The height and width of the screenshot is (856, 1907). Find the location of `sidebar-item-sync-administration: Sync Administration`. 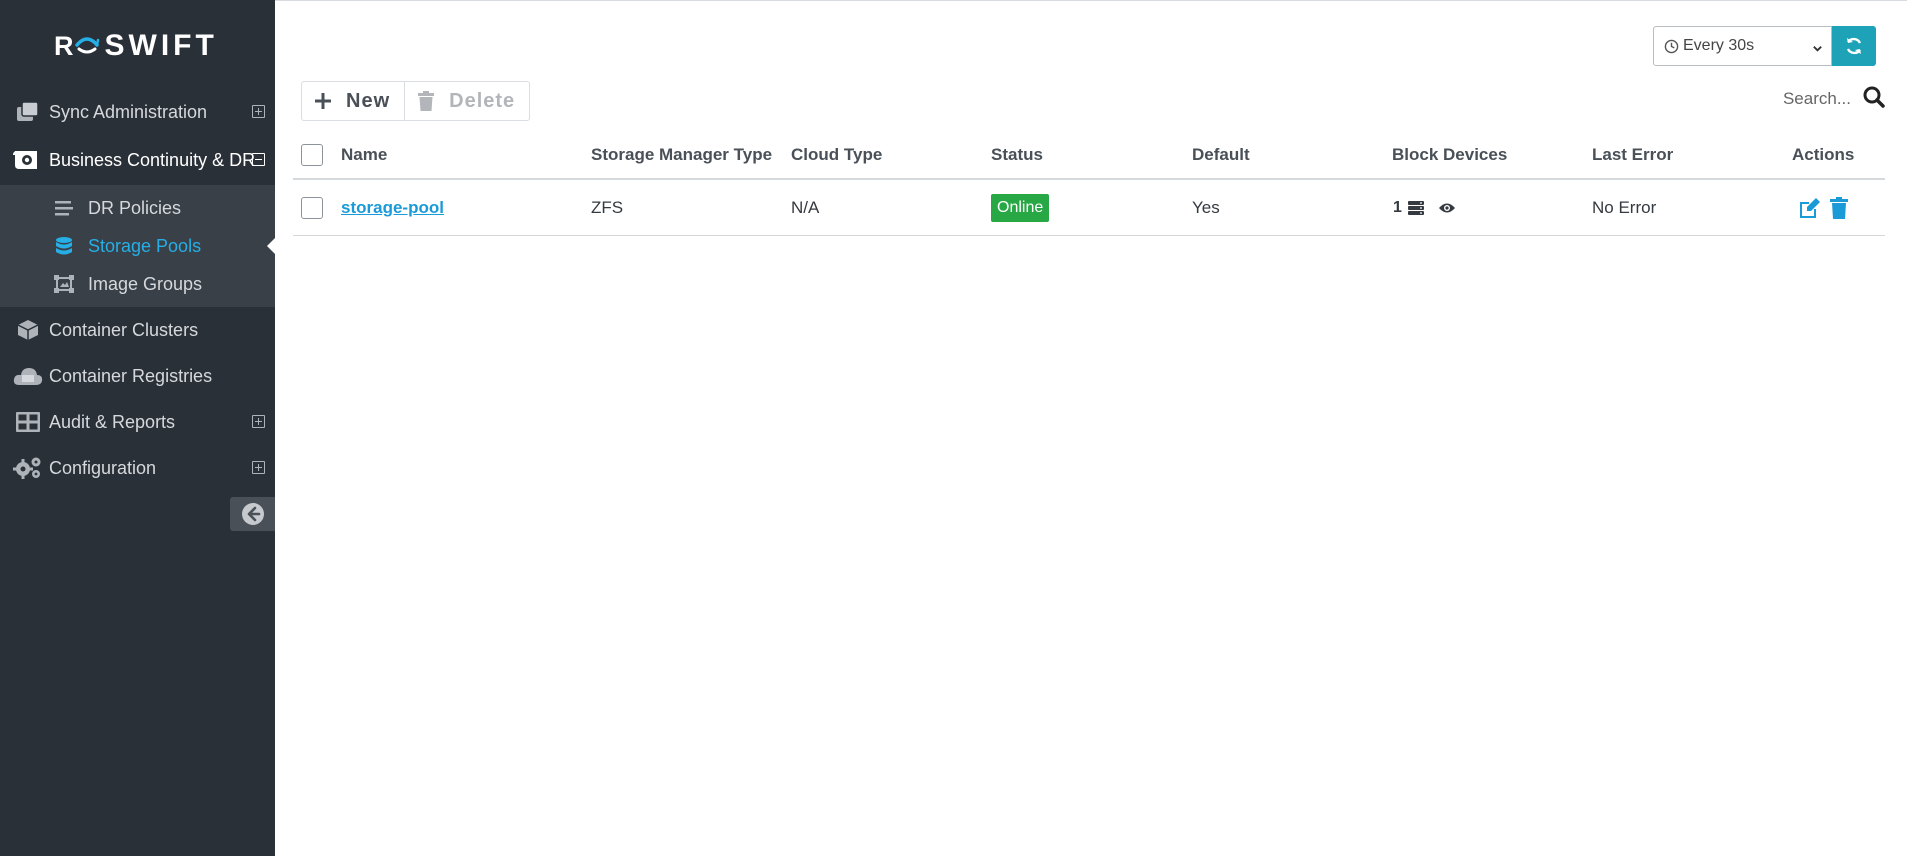

sidebar-item-sync-administration: Sync Administration is located at coordinates (137, 112).